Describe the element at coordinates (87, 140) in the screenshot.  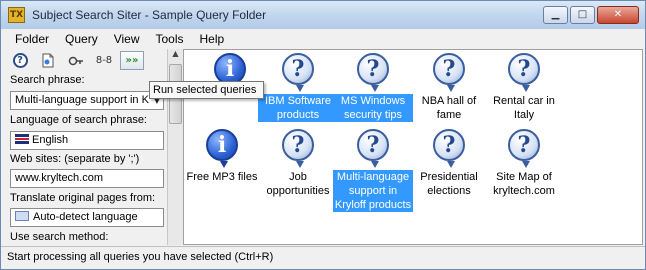
I see `language-select: English` at that location.